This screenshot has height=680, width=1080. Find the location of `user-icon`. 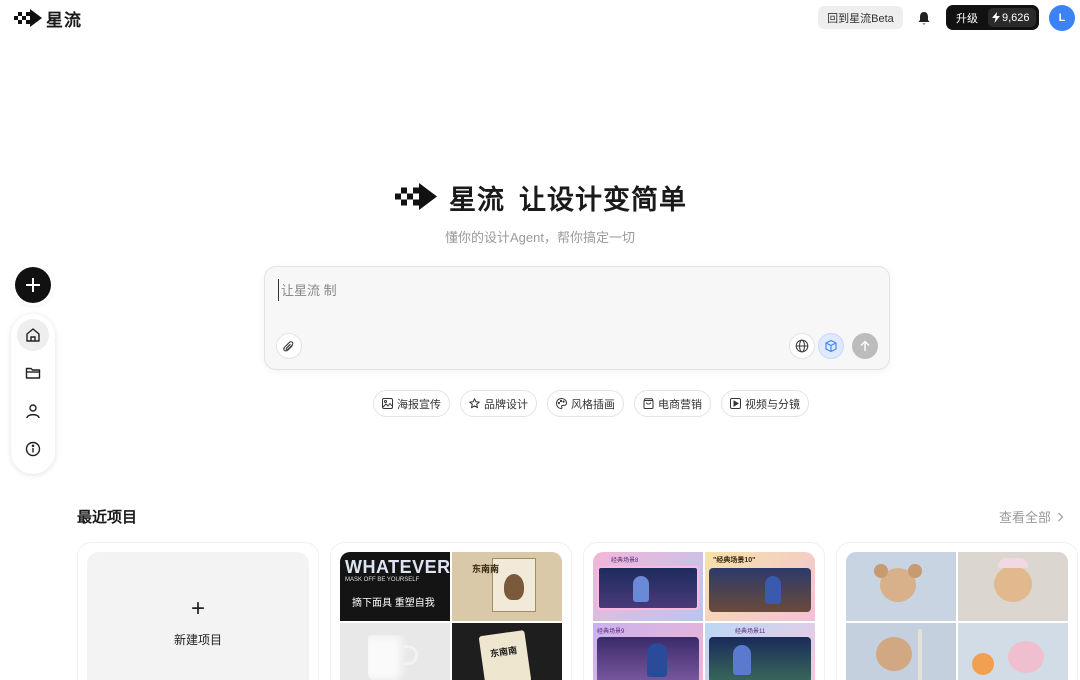

user-icon is located at coordinates (33, 411).